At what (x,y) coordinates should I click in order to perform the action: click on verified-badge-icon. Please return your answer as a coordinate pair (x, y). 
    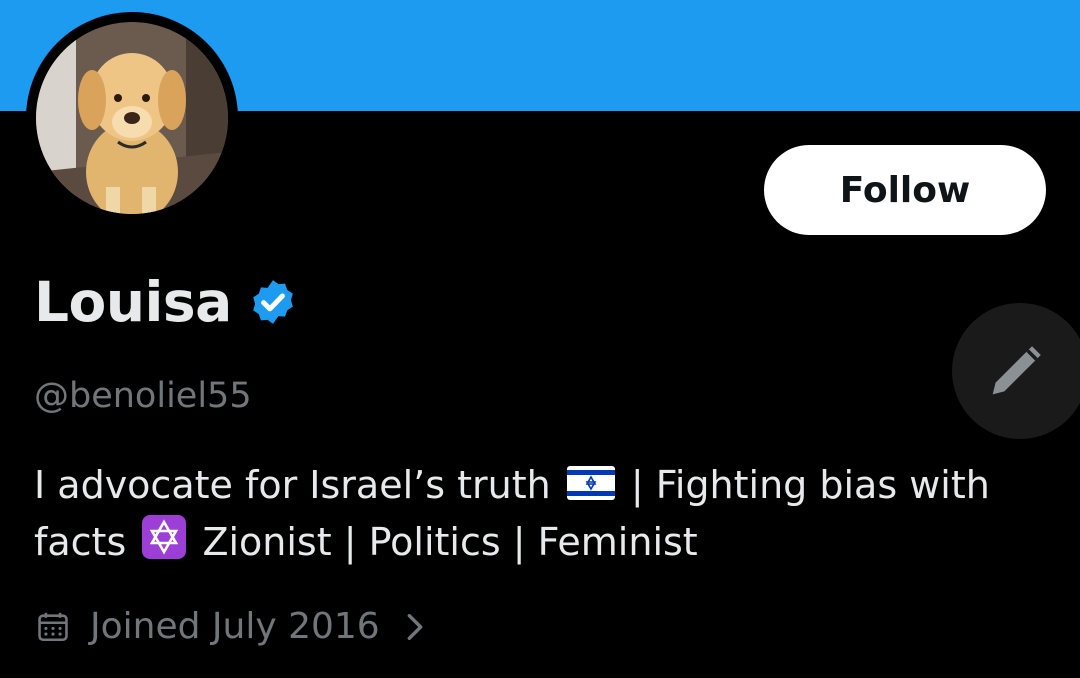
    Looking at the image, I should click on (273, 302).